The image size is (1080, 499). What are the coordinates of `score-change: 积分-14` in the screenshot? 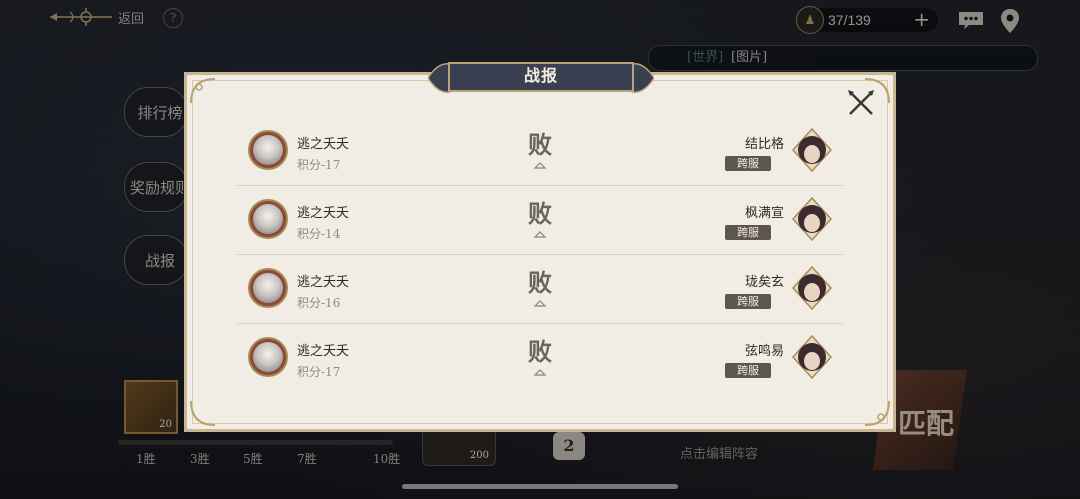 It's located at (319, 234).